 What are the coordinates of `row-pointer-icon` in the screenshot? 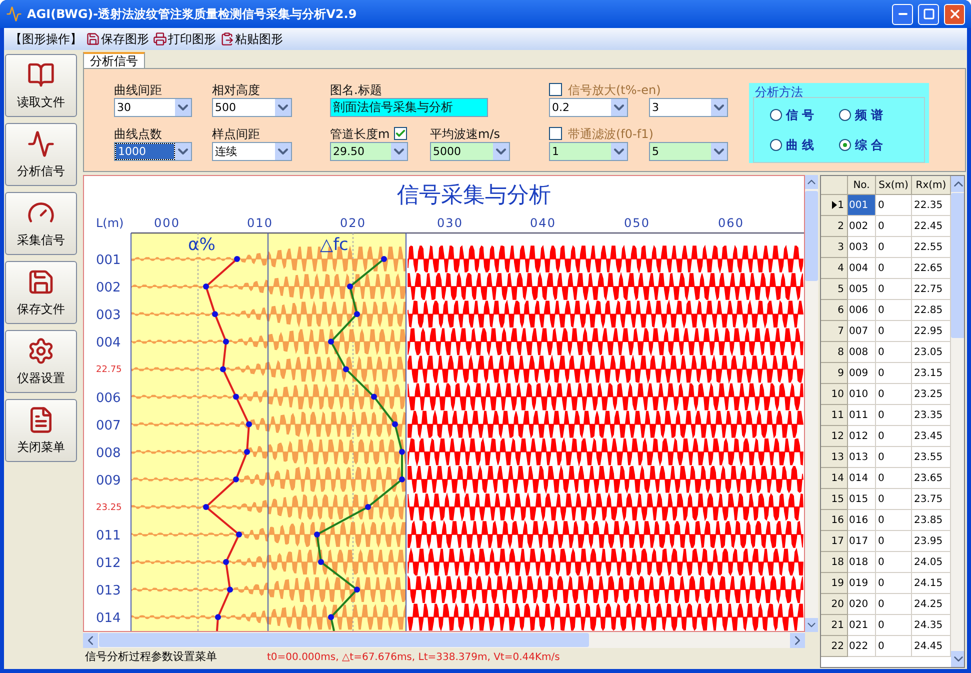 It's located at (834, 205).